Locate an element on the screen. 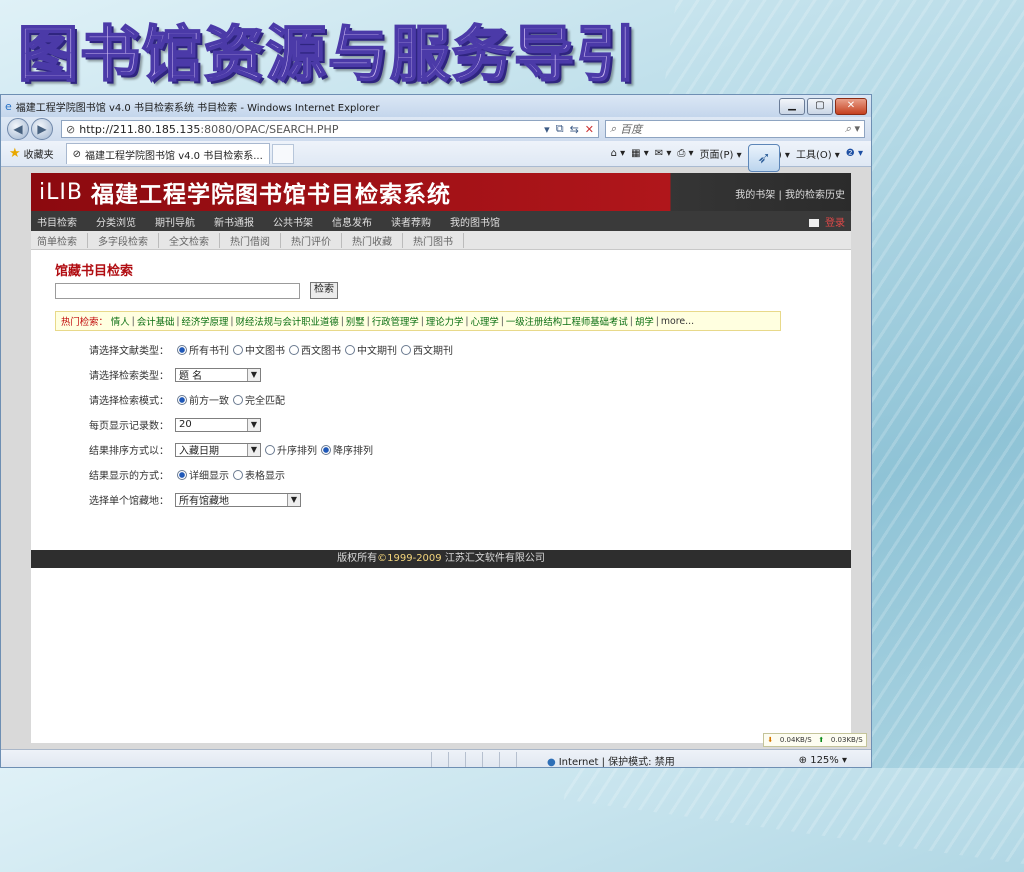  radio-label: 所有书刊 is located at coordinates (209, 351).